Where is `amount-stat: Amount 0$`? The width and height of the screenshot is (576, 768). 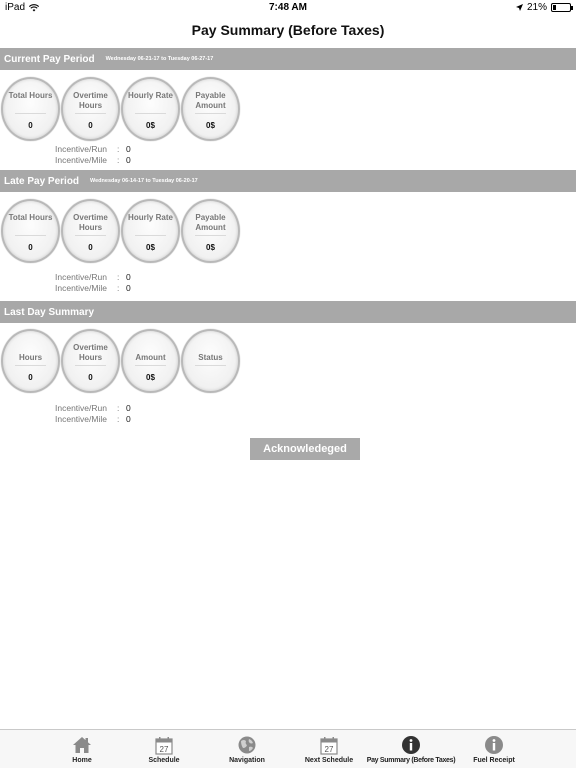 amount-stat: Amount 0$ is located at coordinates (150, 361).